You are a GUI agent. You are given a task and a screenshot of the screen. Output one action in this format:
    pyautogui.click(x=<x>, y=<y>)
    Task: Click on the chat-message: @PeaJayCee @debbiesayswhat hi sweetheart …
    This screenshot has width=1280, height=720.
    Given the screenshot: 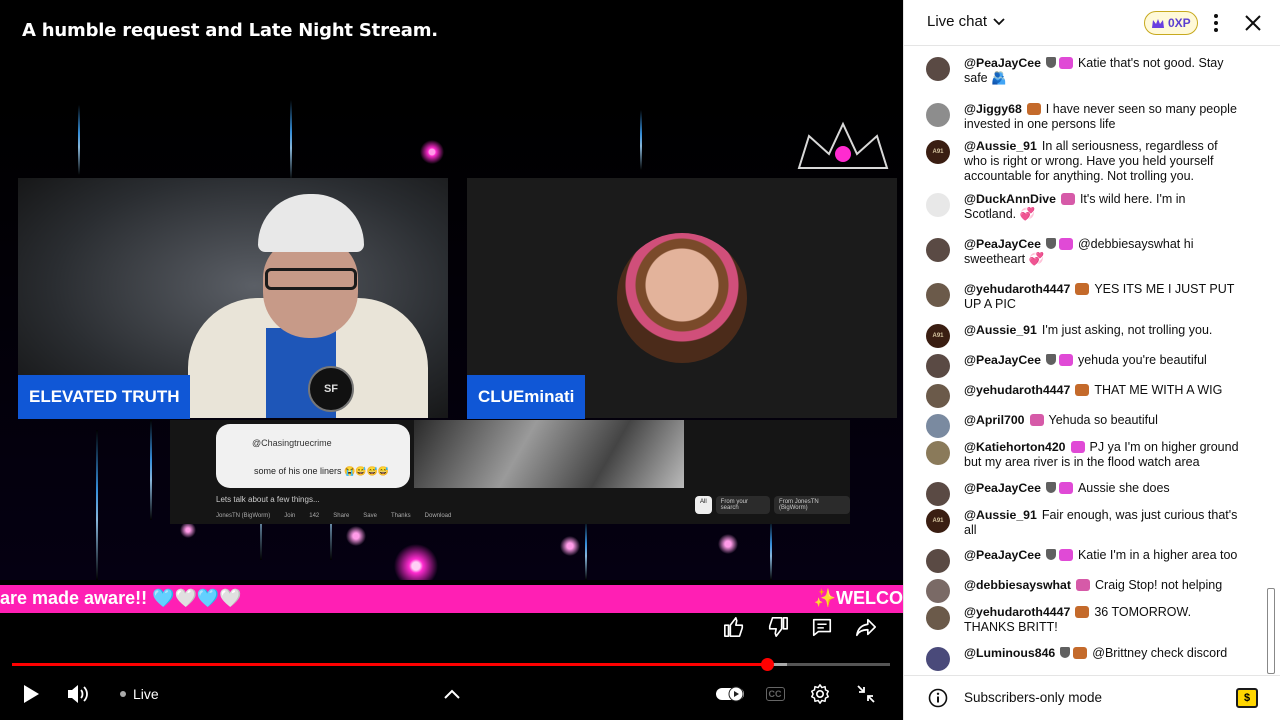 What is the action you would take?
    pyautogui.click(x=1096, y=252)
    